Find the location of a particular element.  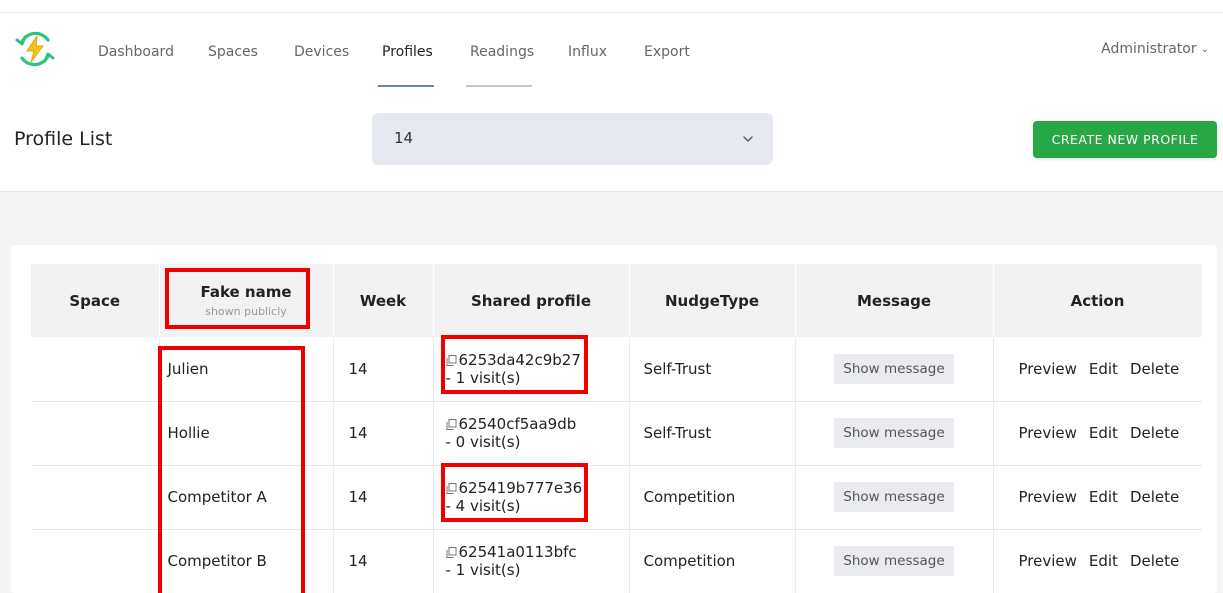

app-logo-icon is located at coordinates (35, 49).